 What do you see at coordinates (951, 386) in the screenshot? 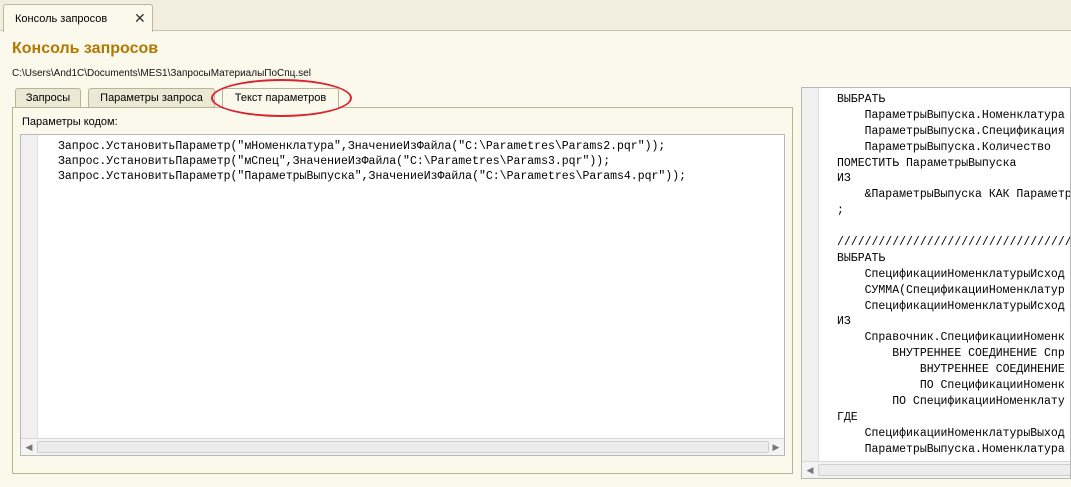
I see `query-line: ПО СпецификацииНоменк` at bounding box center [951, 386].